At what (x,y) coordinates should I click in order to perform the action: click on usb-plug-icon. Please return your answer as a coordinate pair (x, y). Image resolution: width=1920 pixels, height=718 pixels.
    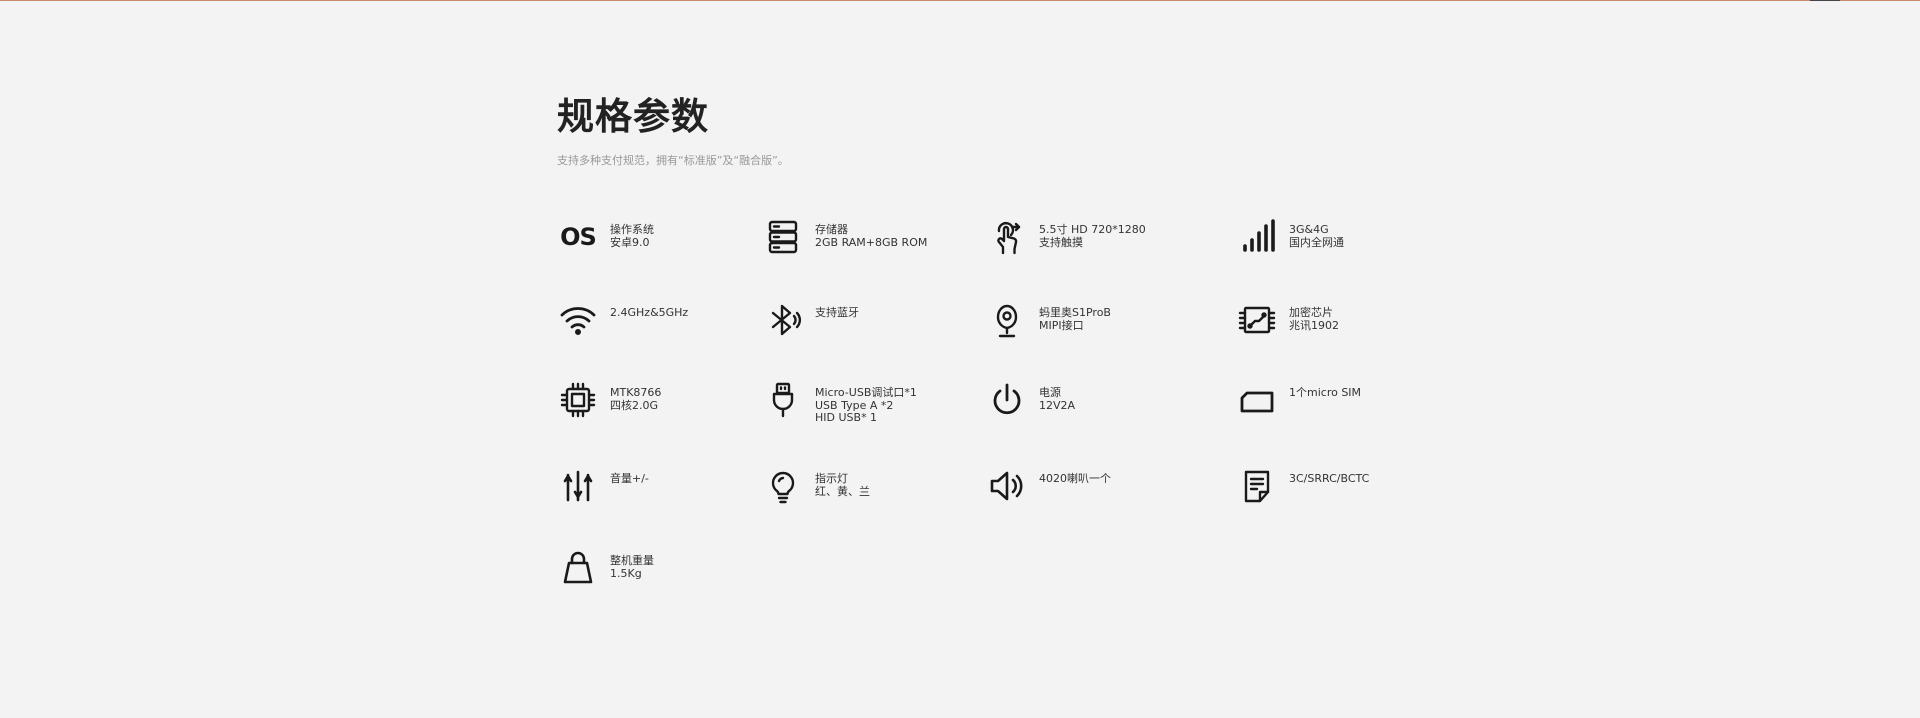
    Looking at the image, I should click on (783, 400).